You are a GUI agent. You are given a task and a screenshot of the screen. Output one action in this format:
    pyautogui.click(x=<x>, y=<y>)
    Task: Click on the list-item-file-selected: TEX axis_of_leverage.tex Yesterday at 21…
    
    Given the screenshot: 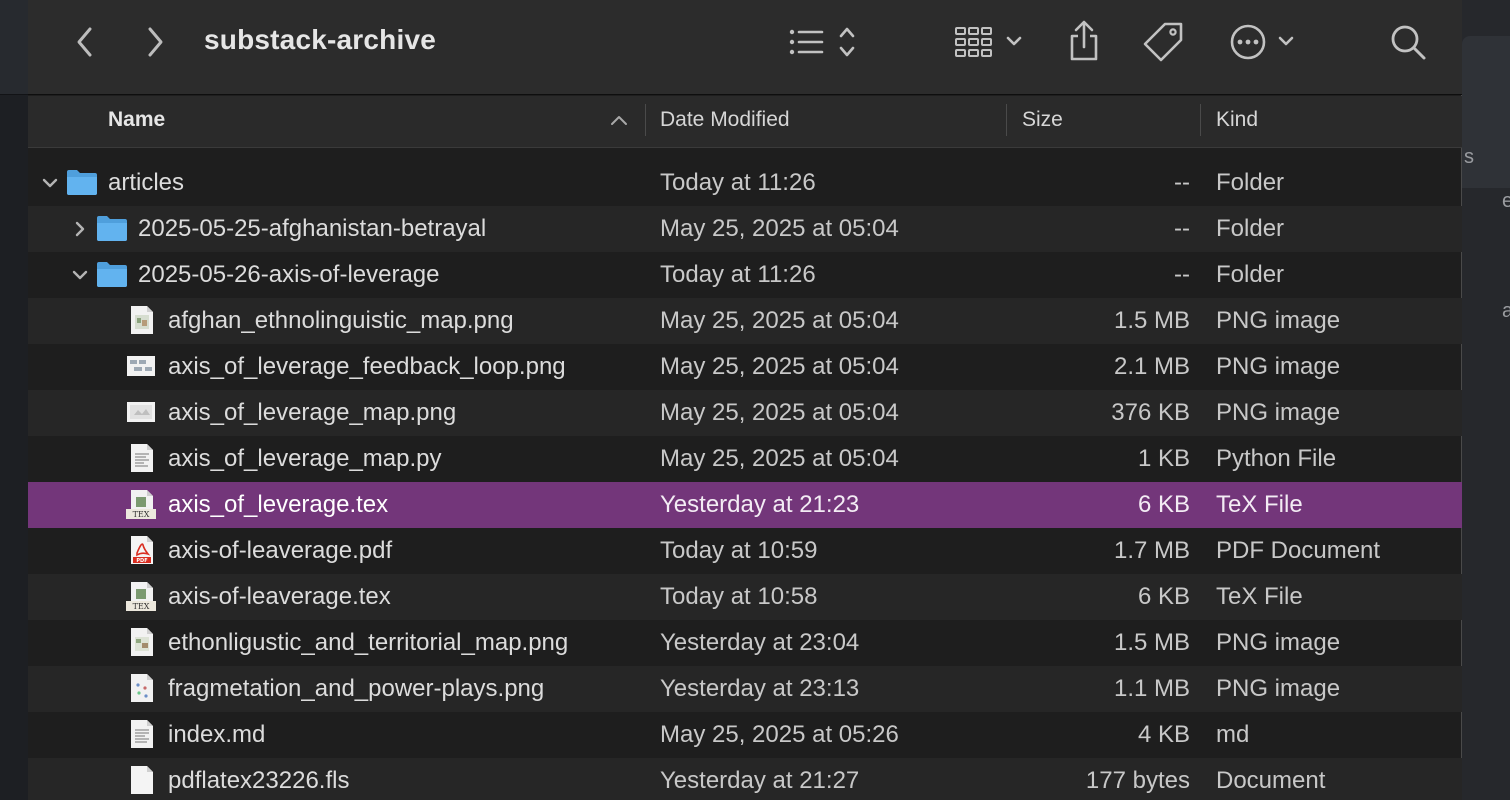 What is the action you would take?
    pyautogui.click(x=745, y=505)
    